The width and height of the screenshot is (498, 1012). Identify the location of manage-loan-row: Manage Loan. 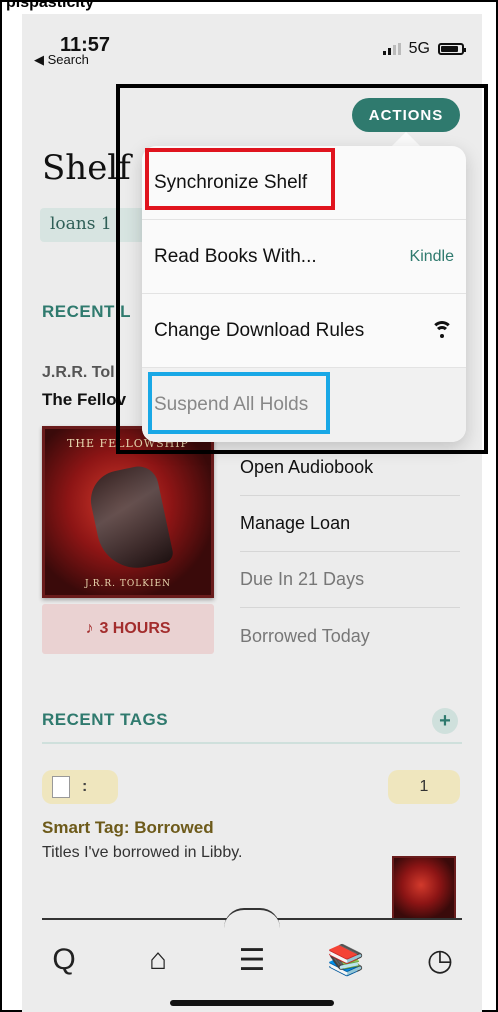
(350, 524).